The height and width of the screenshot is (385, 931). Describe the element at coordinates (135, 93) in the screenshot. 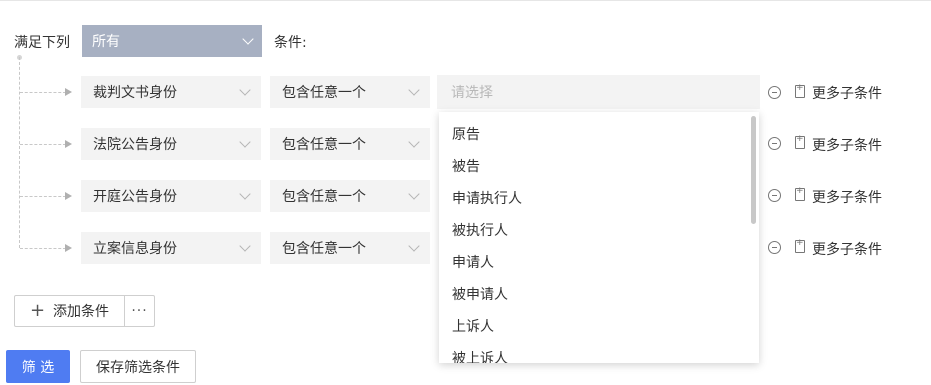

I see `field-value: 裁判文书身份` at that location.